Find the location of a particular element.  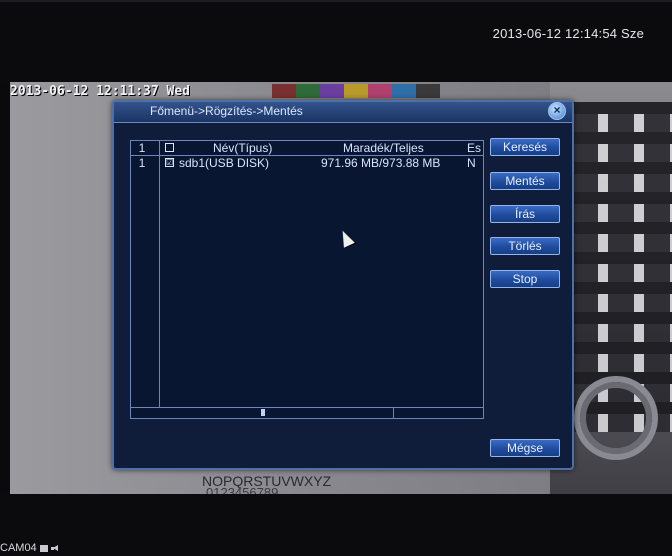

header-capacity: Maradék/Teljes is located at coordinates (383, 148).